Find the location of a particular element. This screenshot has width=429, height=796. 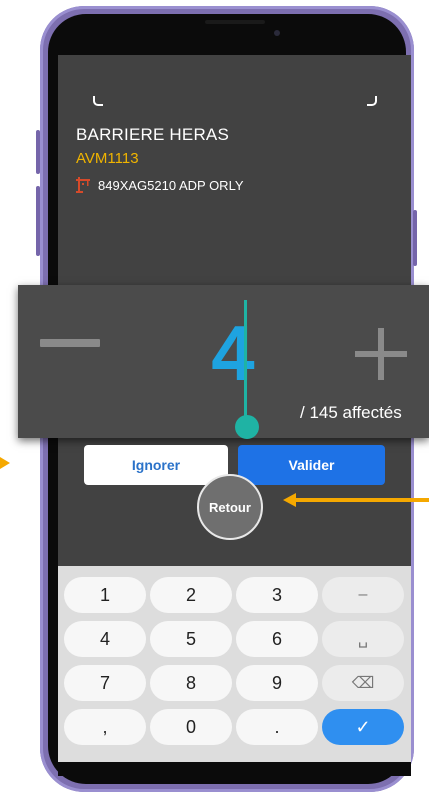

key-1: 1 is located at coordinates (105, 595).